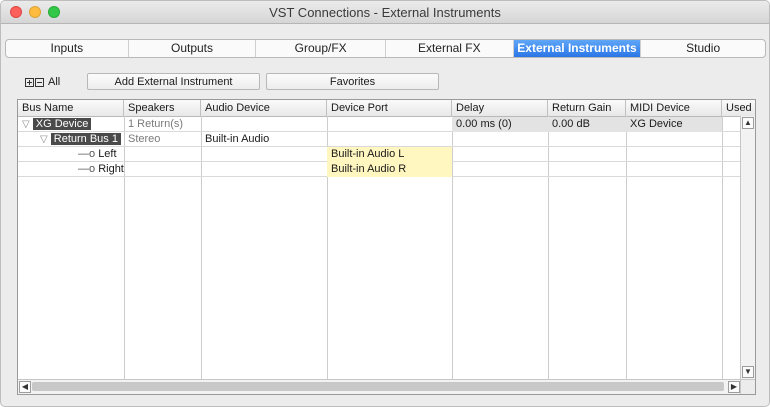  I want to click on collapse-all-icon, so click(39, 82).